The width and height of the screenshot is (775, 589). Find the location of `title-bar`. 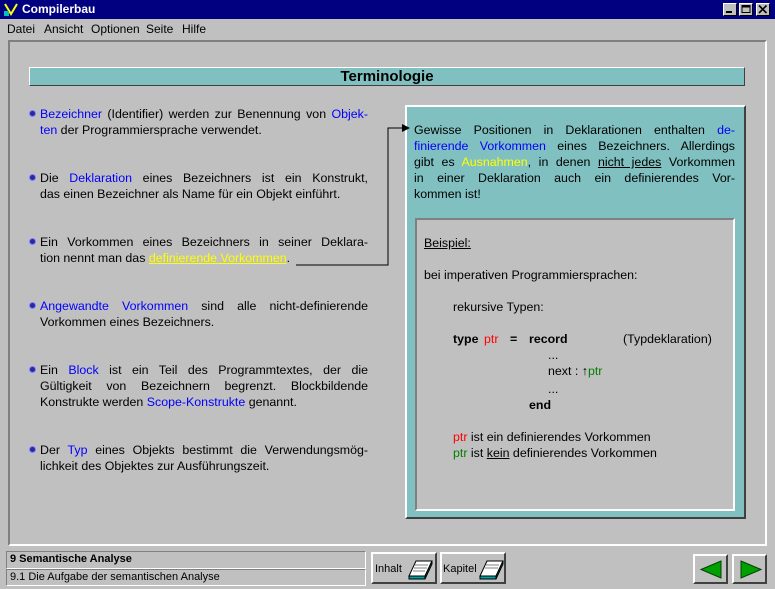

title-bar is located at coordinates (387, 9).